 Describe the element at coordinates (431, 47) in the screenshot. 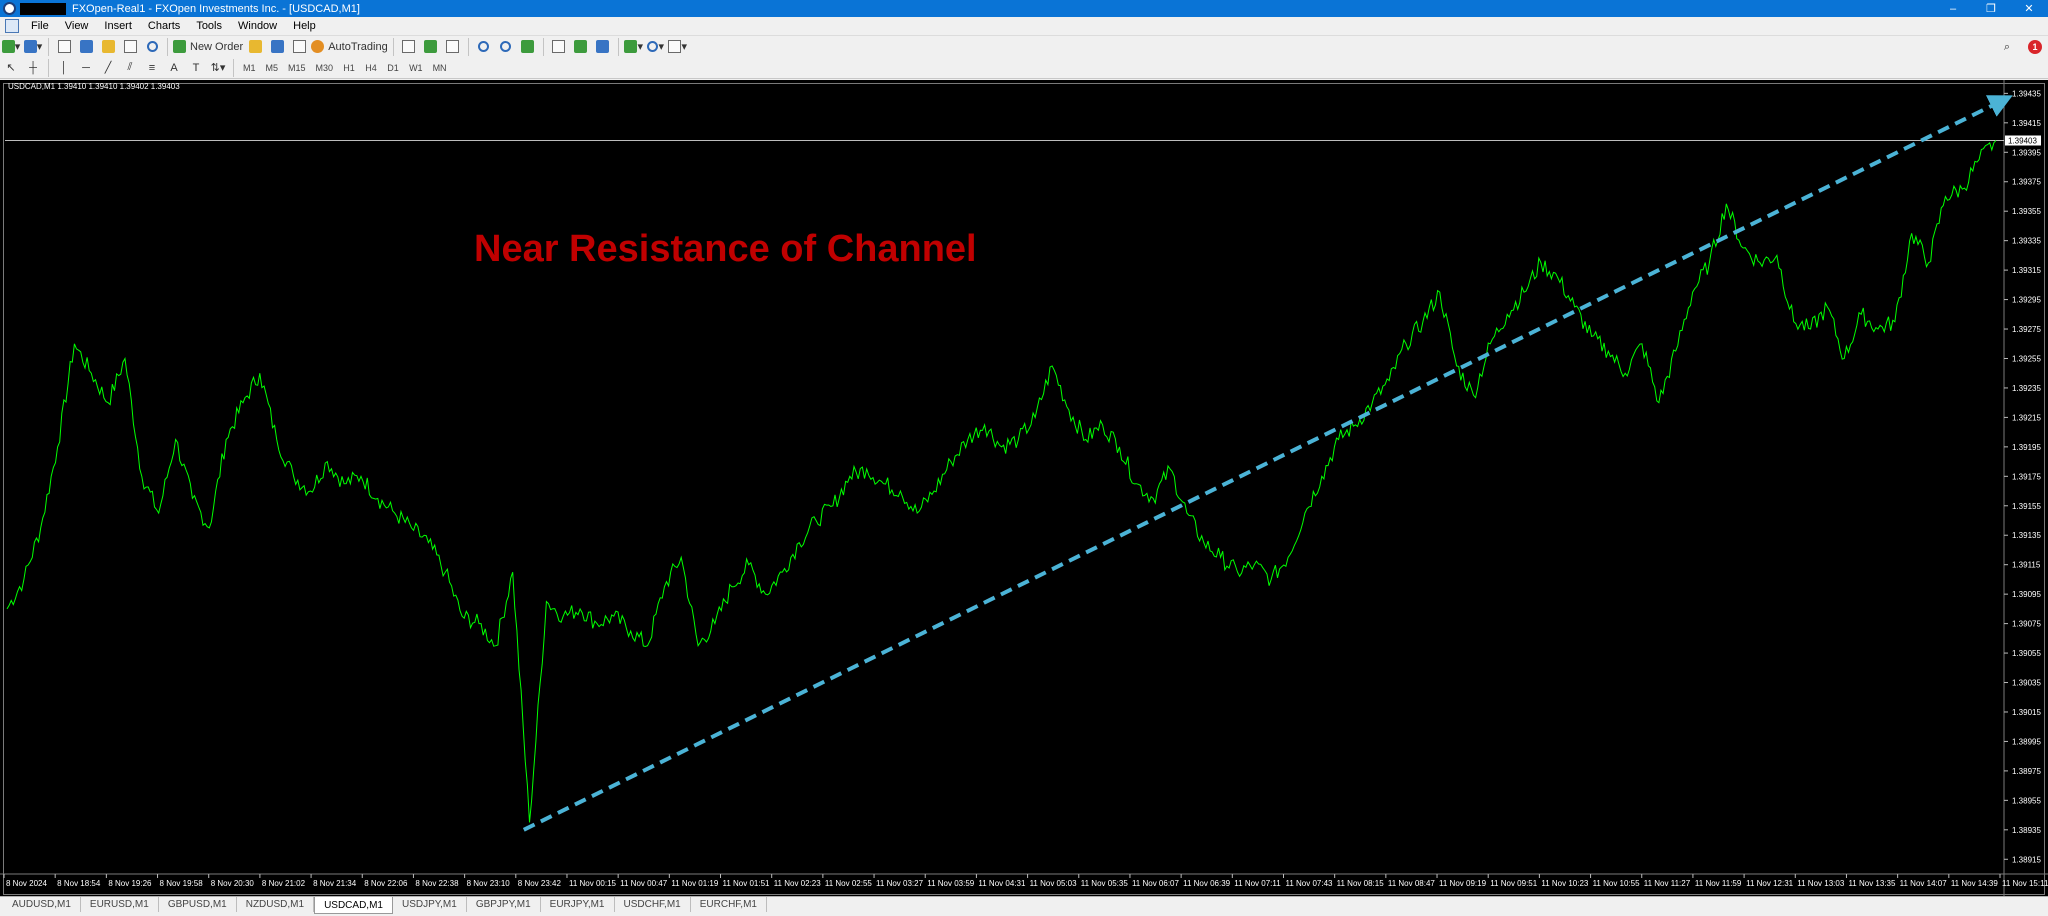

I see `candlestick-button` at that location.